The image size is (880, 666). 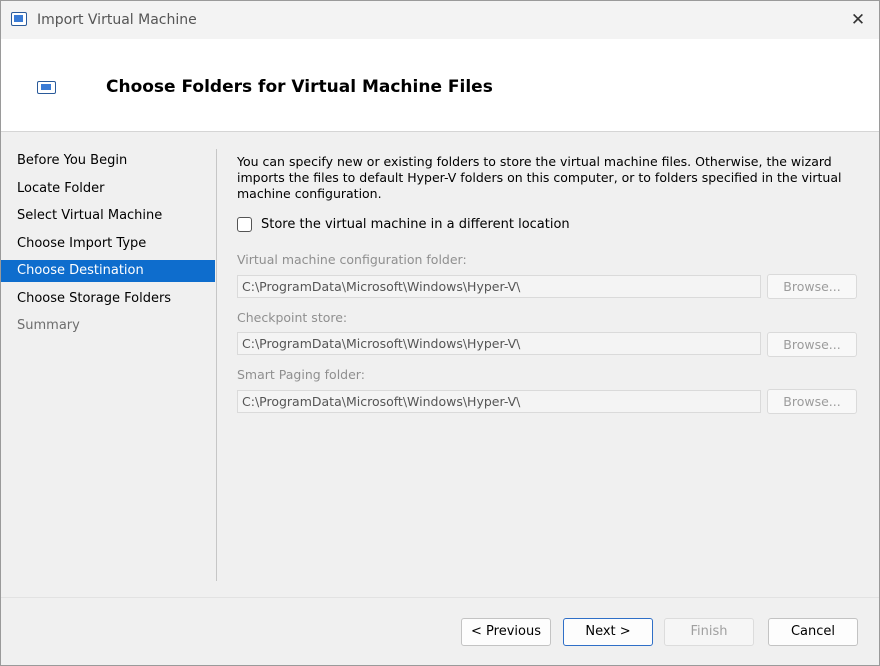 I want to click on smart-paging-label: Smart Paging folder:, so click(x=301, y=374).